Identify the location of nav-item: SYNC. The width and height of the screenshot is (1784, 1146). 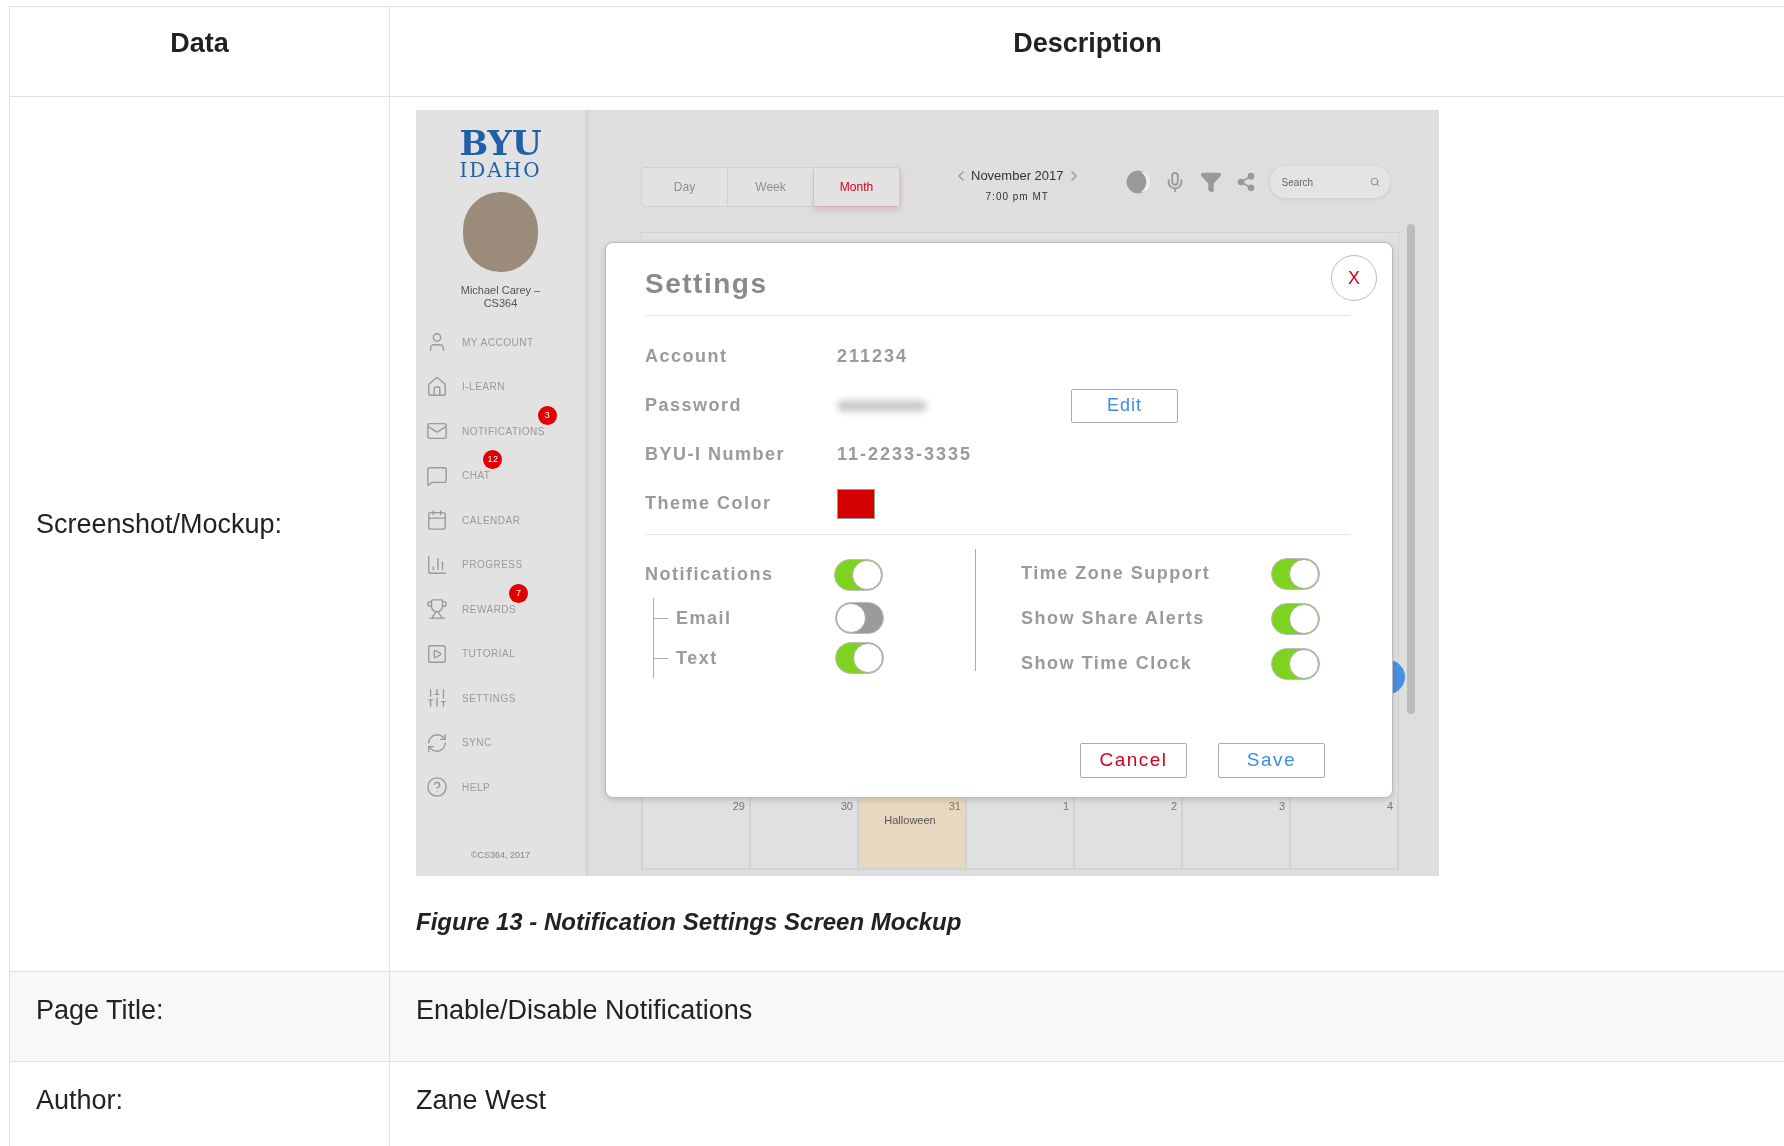
(500, 742).